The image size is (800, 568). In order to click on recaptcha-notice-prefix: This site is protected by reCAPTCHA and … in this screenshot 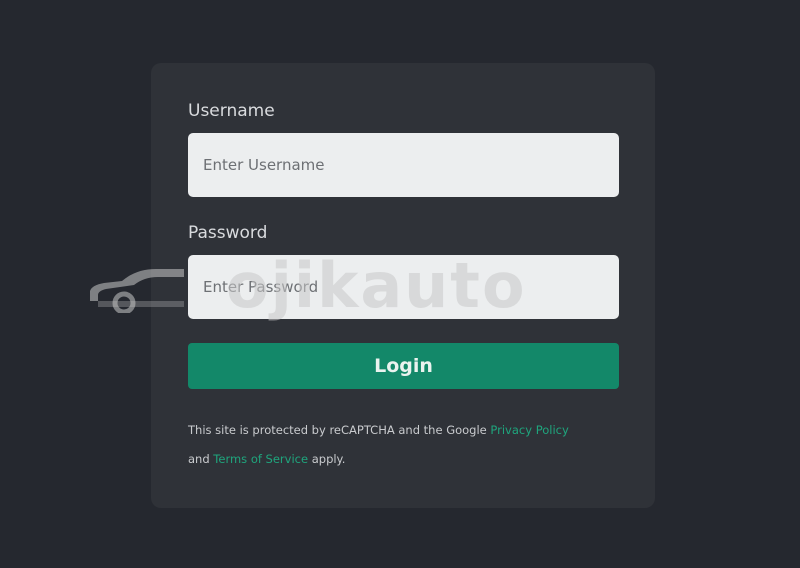, I will do `click(339, 430)`.